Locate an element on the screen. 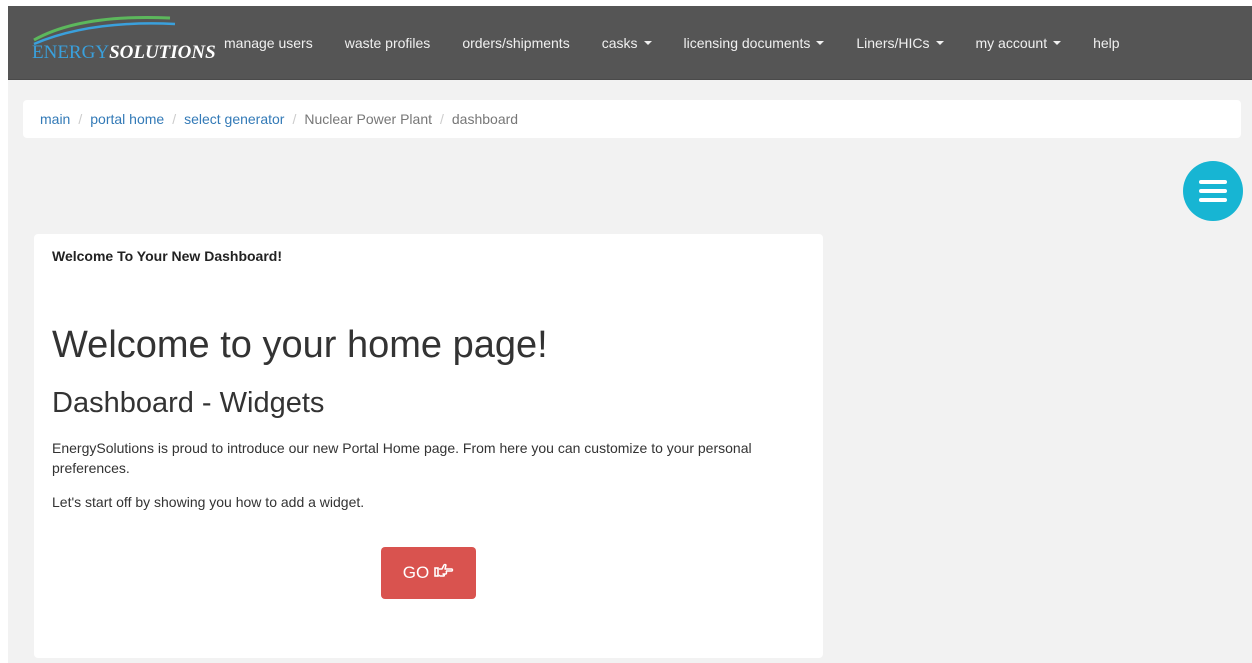 The width and height of the screenshot is (1252, 663). nav-item-liners-hics: Liners/HICs is located at coordinates (899, 42).